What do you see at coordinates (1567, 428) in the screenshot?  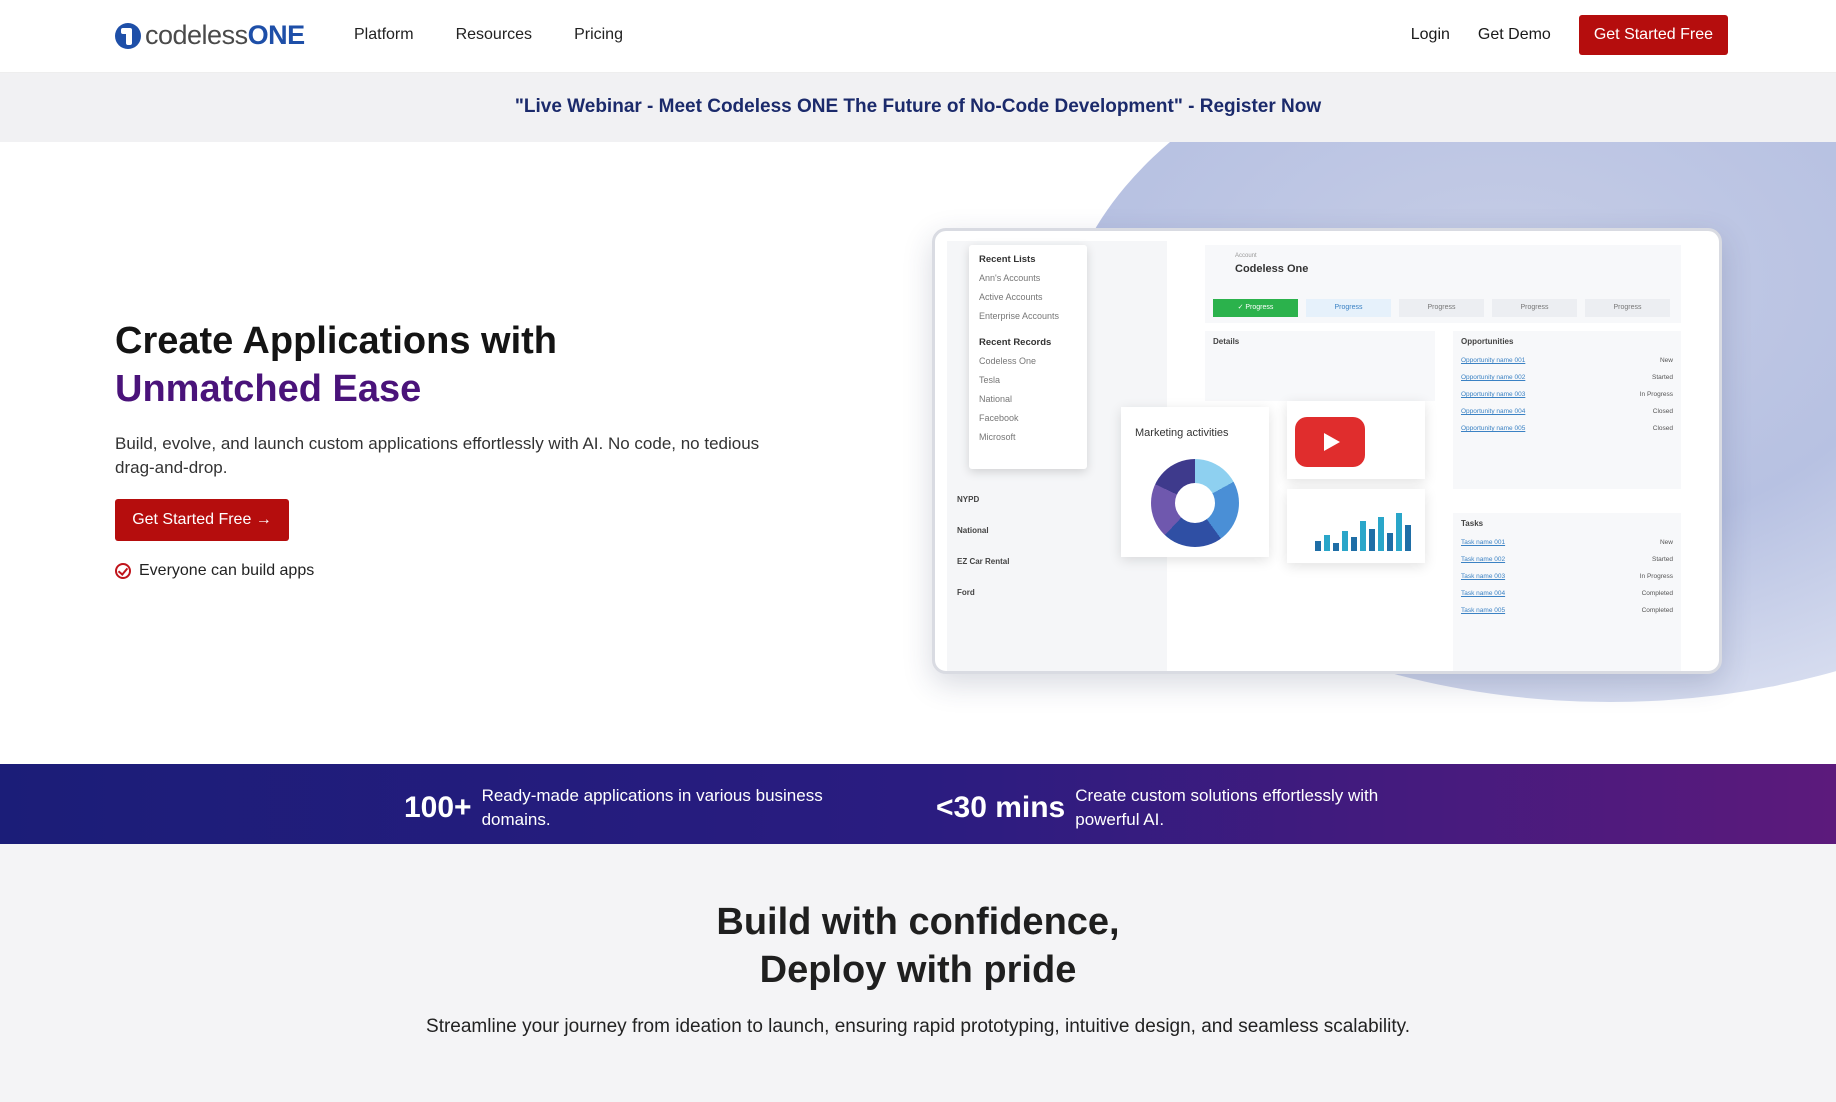 I see `mock-opportunity-row: Opportunity name 005 Closed` at bounding box center [1567, 428].